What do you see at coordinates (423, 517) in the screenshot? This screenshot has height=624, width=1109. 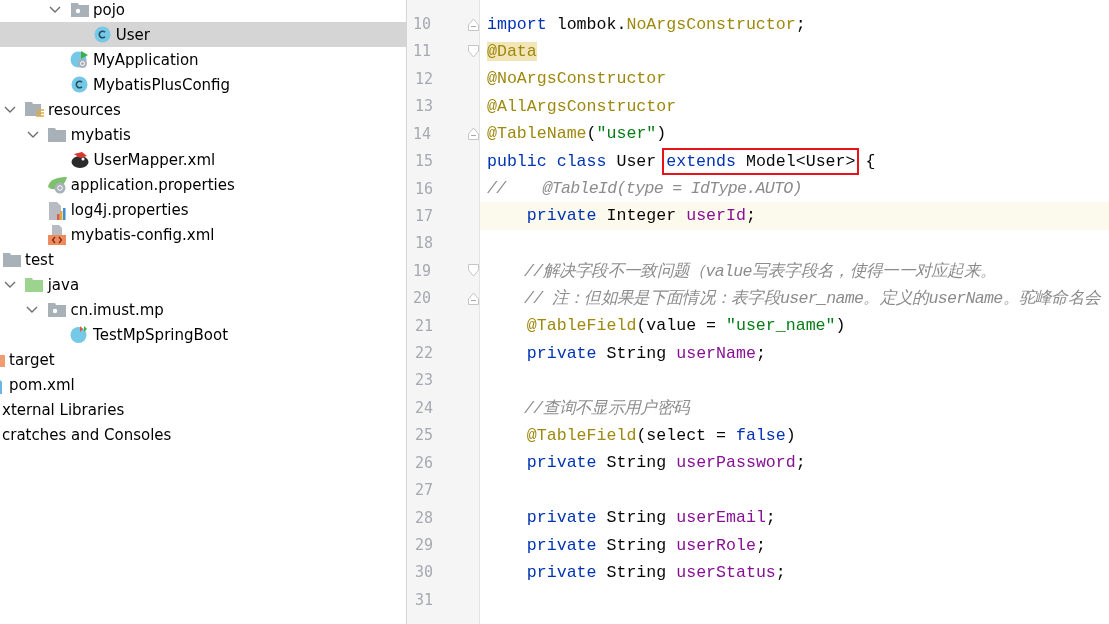 I see `line-number: 28` at bounding box center [423, 517].